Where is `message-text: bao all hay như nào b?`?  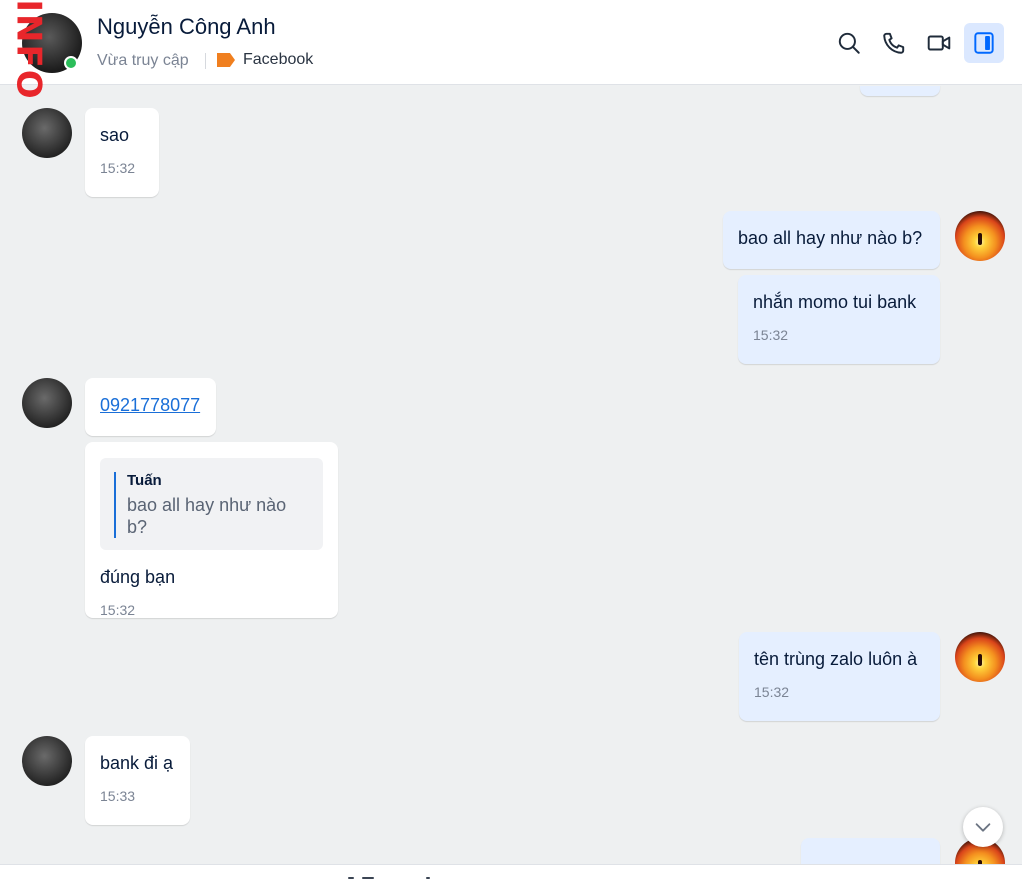 message-text: bao all hay như nào b? is located at coordinates (830, 238).